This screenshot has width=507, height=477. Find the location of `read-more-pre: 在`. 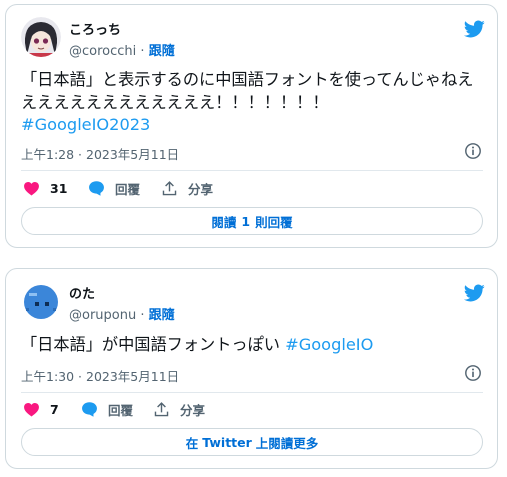

read-more-pre: 在 is located at coordinates (192, 443).